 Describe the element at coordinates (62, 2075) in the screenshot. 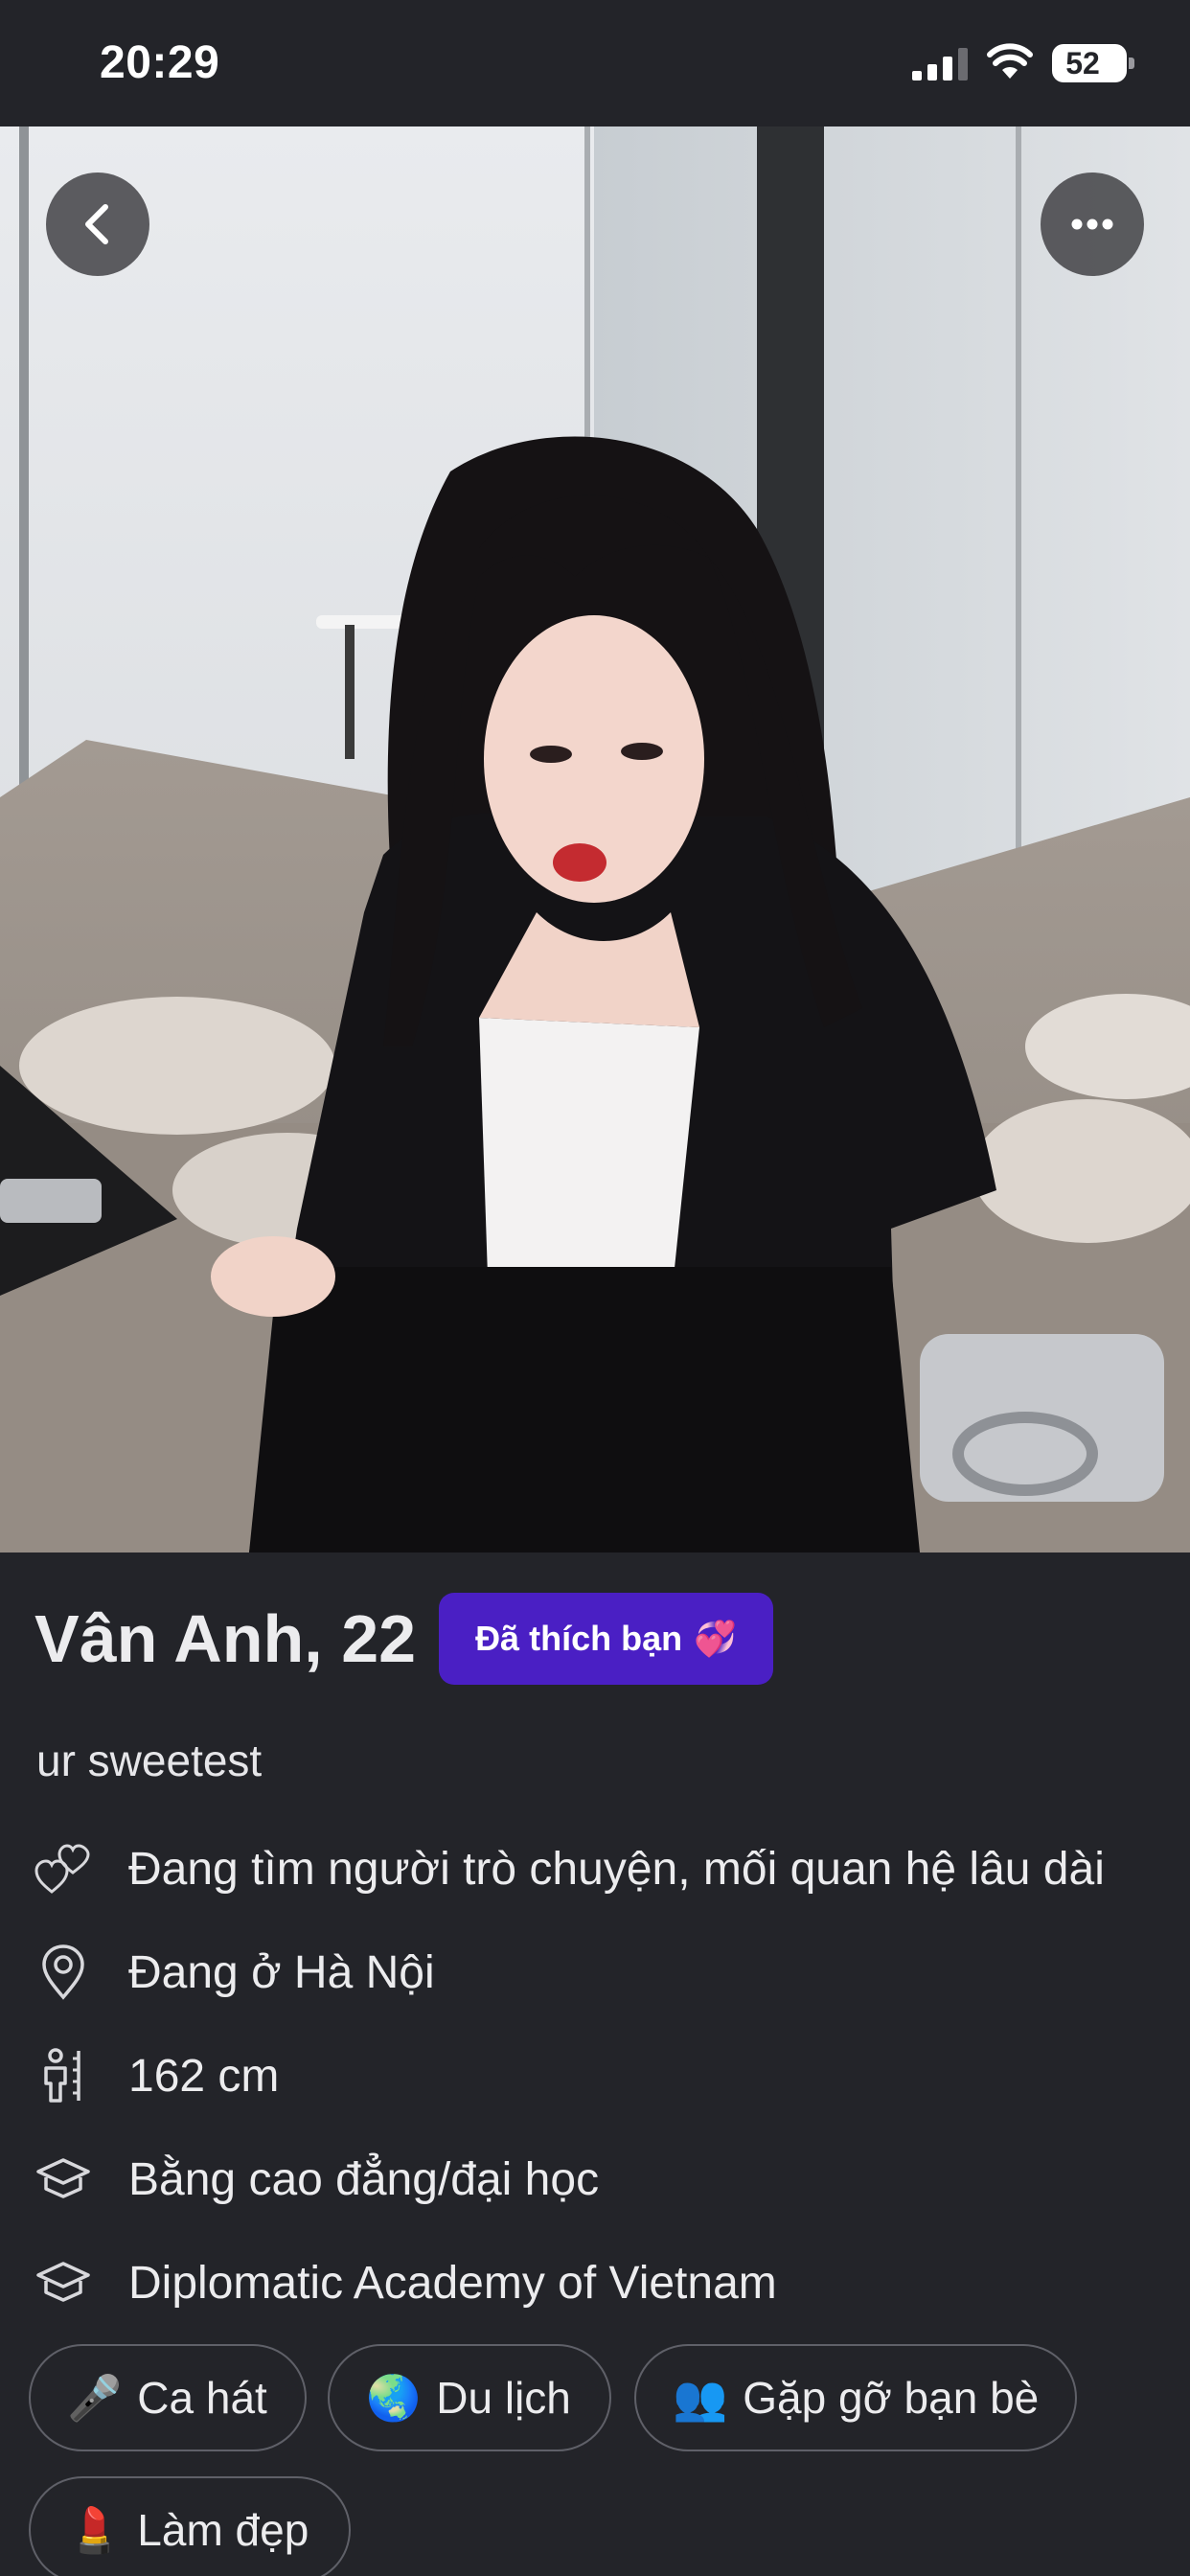

I see `height-icon` at that location.